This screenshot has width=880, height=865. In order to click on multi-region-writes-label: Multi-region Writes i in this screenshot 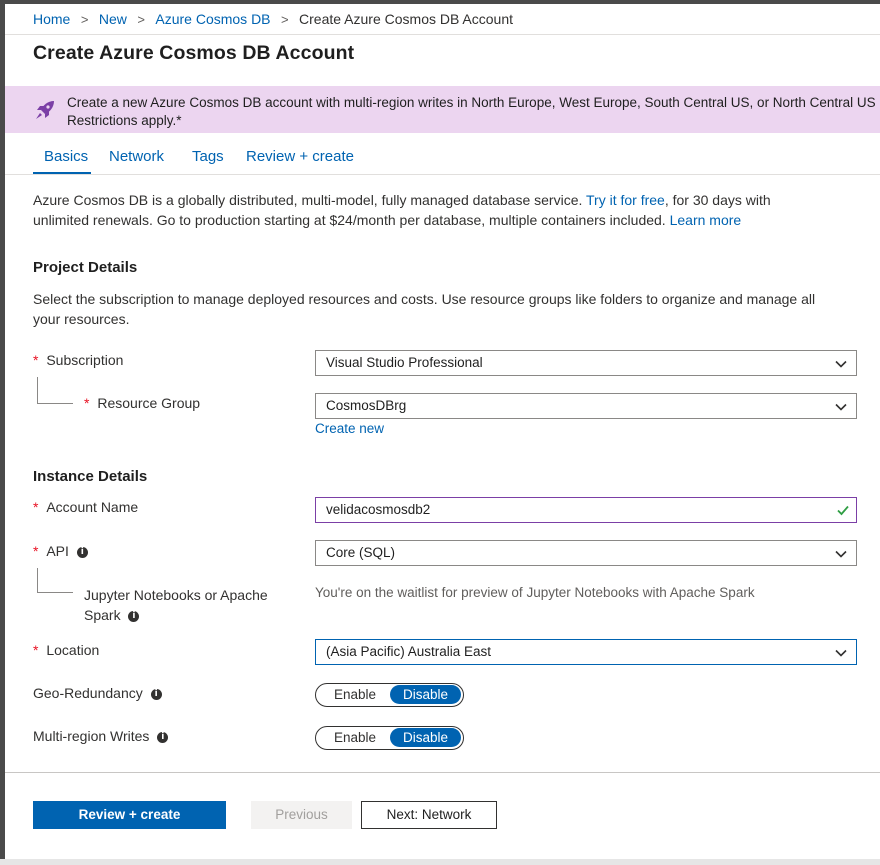, I will do `click(101, 736)`.